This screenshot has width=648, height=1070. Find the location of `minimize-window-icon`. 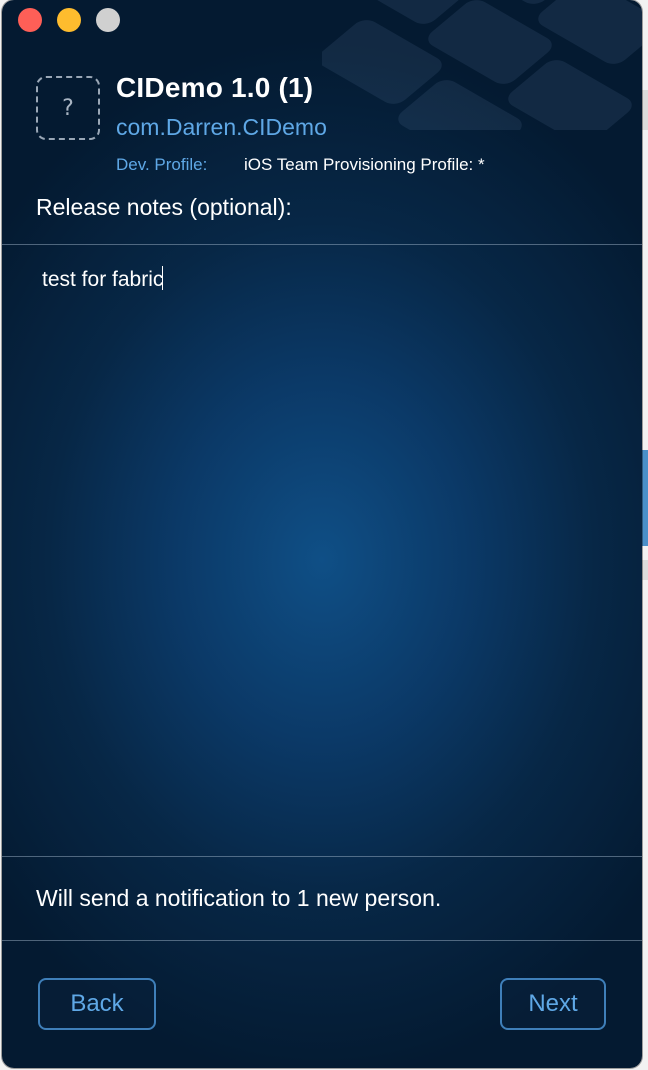

minimize-window-icon is located at coordinates (69, 20).